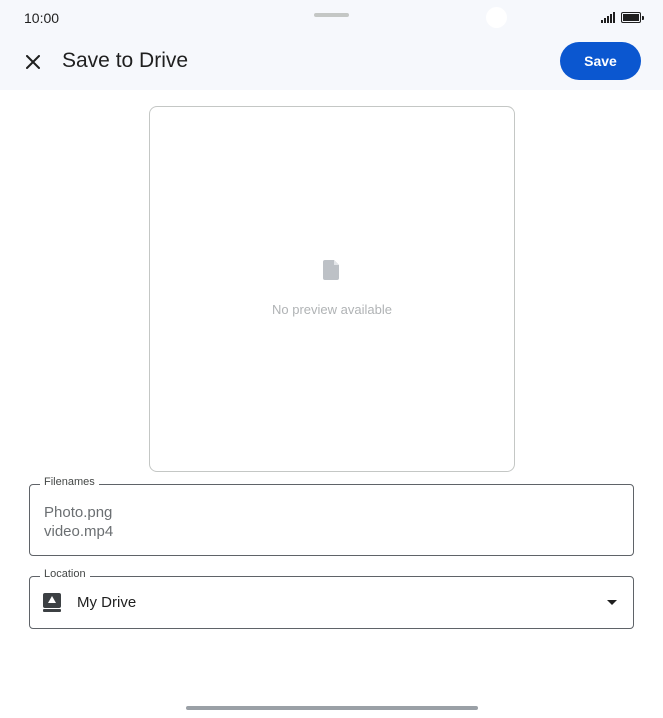  What do you see at coordinates (608, 17) in the screenshot?
I see `signal-icon` at bounding box center [608, 17].